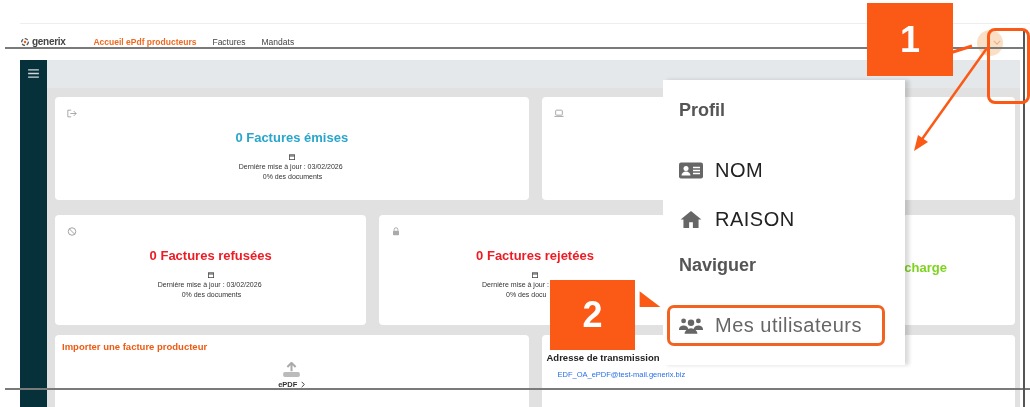  I want to click on menu-icon, so click(33, 73).